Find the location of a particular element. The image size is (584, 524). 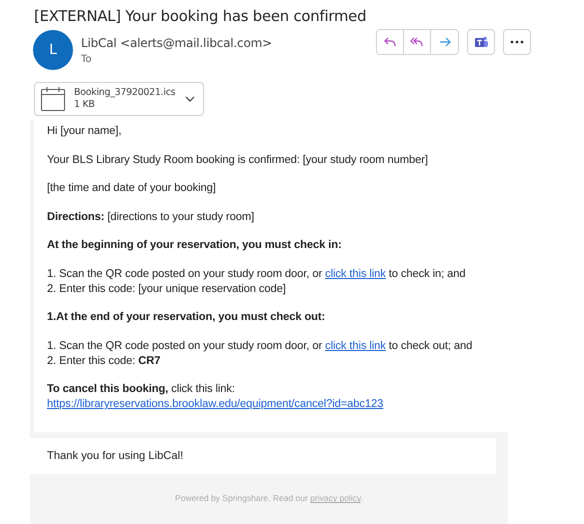

body-paragraph: At the beginning of your reservation, you must check in: is located at coordinates (195, 245).